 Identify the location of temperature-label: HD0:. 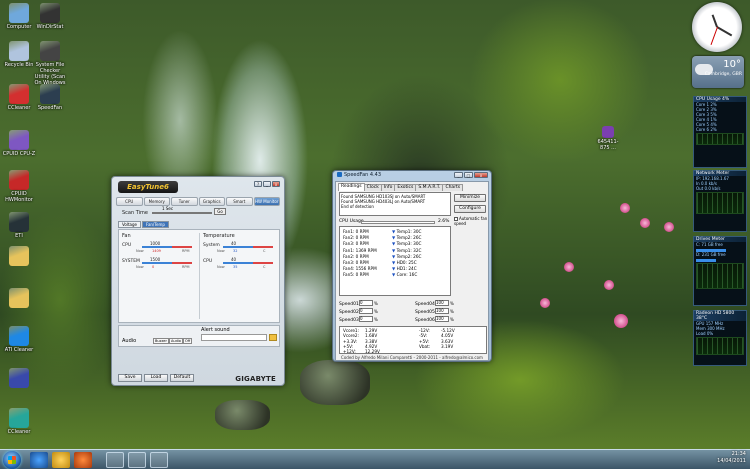
(402, 263).